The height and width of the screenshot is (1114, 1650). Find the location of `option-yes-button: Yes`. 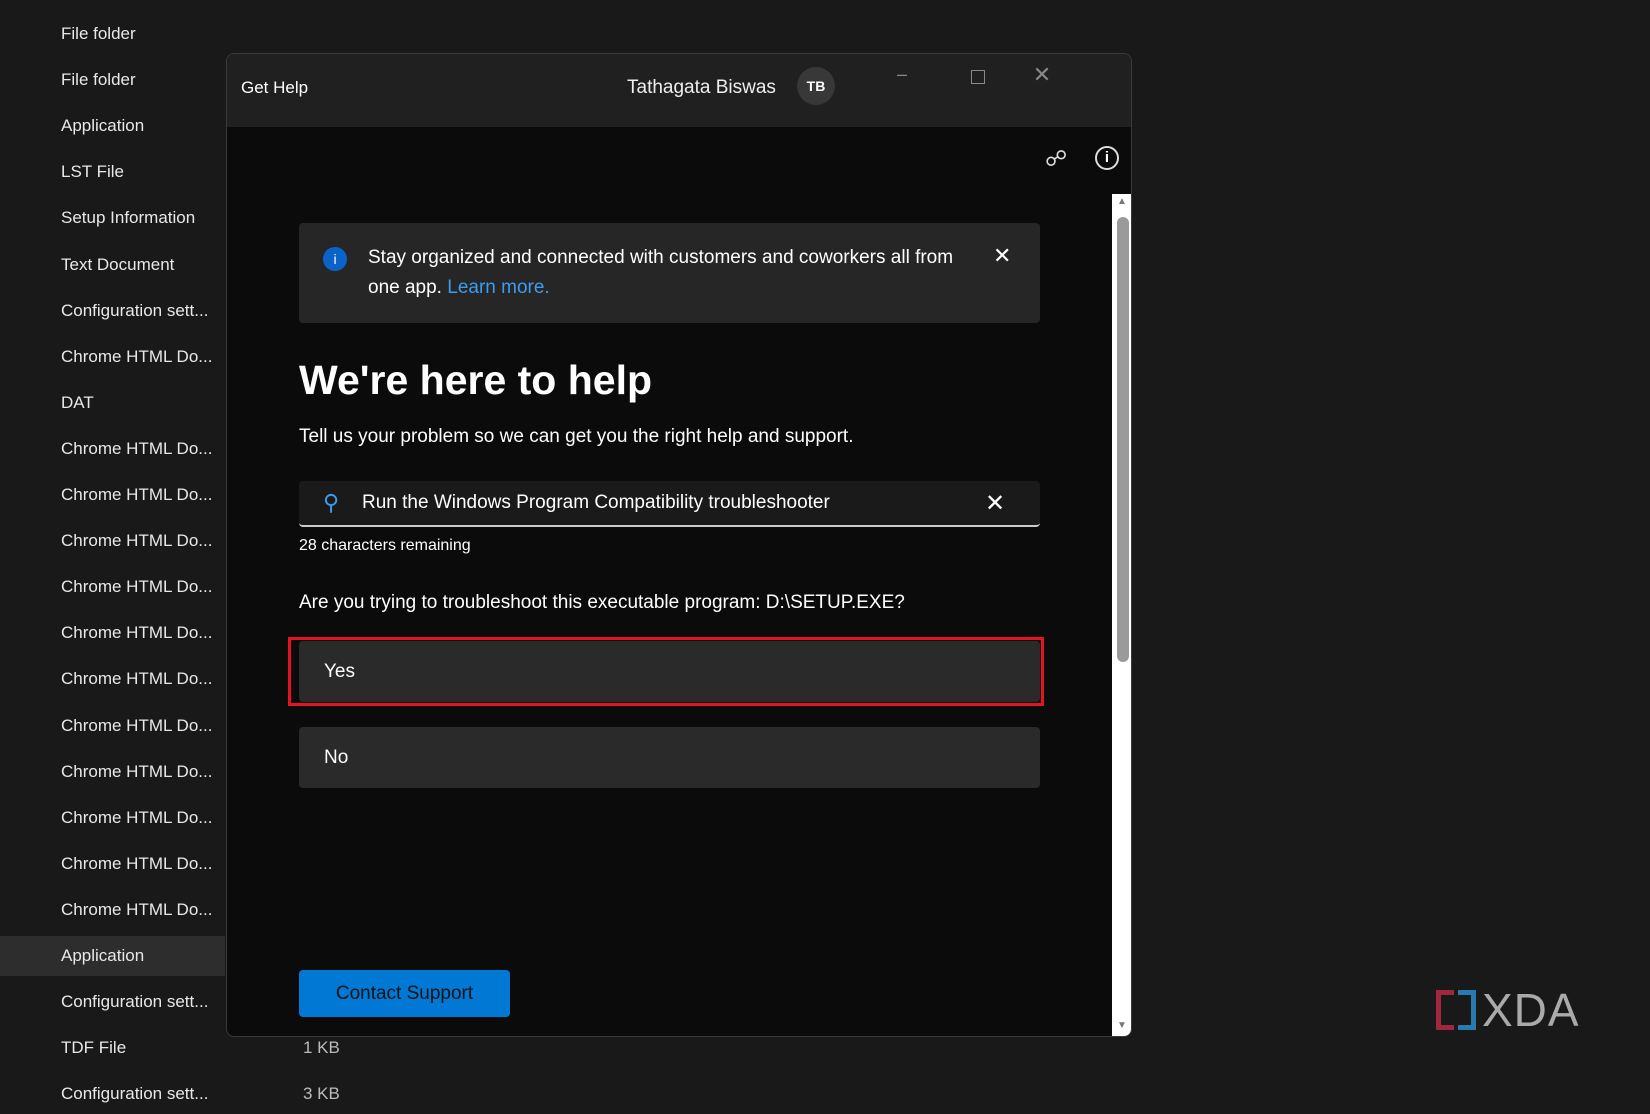

option-yes-button: Yes is located at coordinates (669, 671).